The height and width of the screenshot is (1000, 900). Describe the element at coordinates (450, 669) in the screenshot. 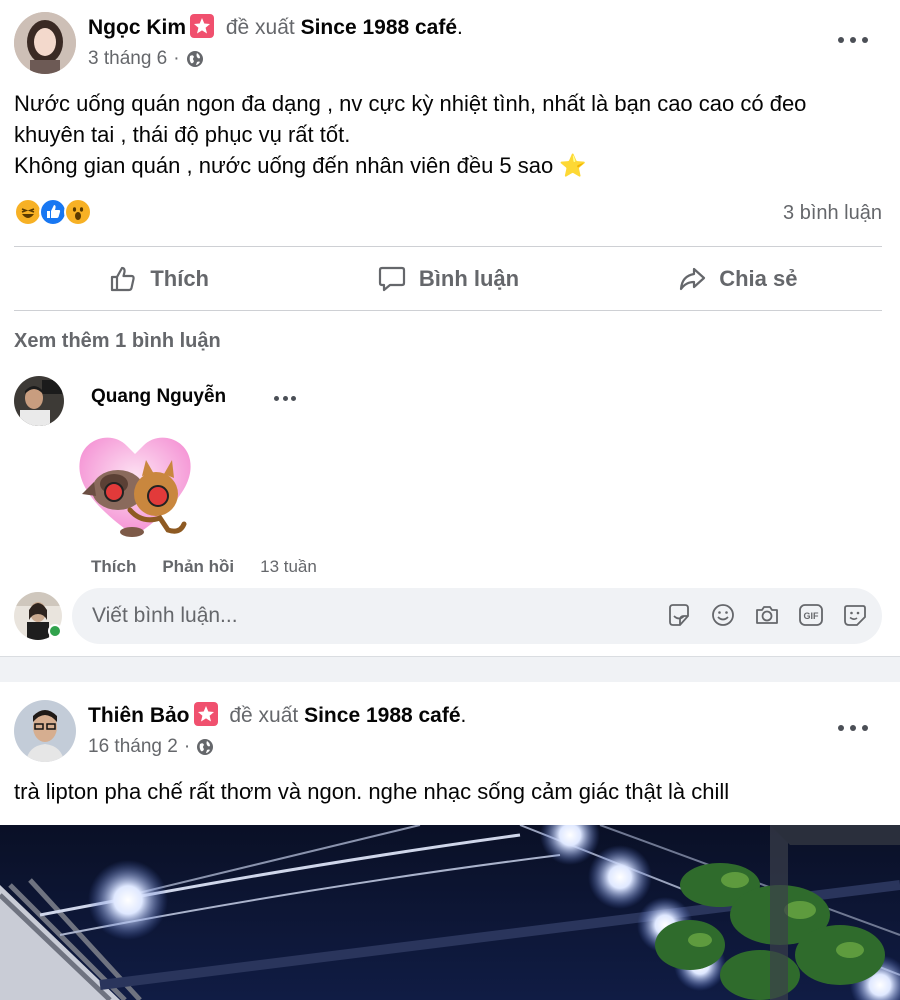

I see `feed-separator` at that location.